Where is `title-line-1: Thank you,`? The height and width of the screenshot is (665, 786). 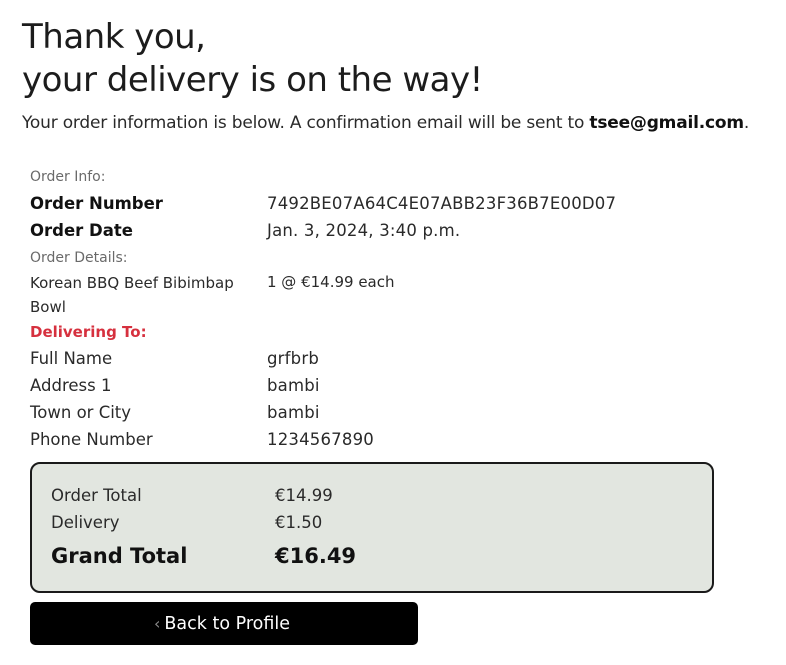
title-line-1: Thank you, is located at coordinates (114, 37).